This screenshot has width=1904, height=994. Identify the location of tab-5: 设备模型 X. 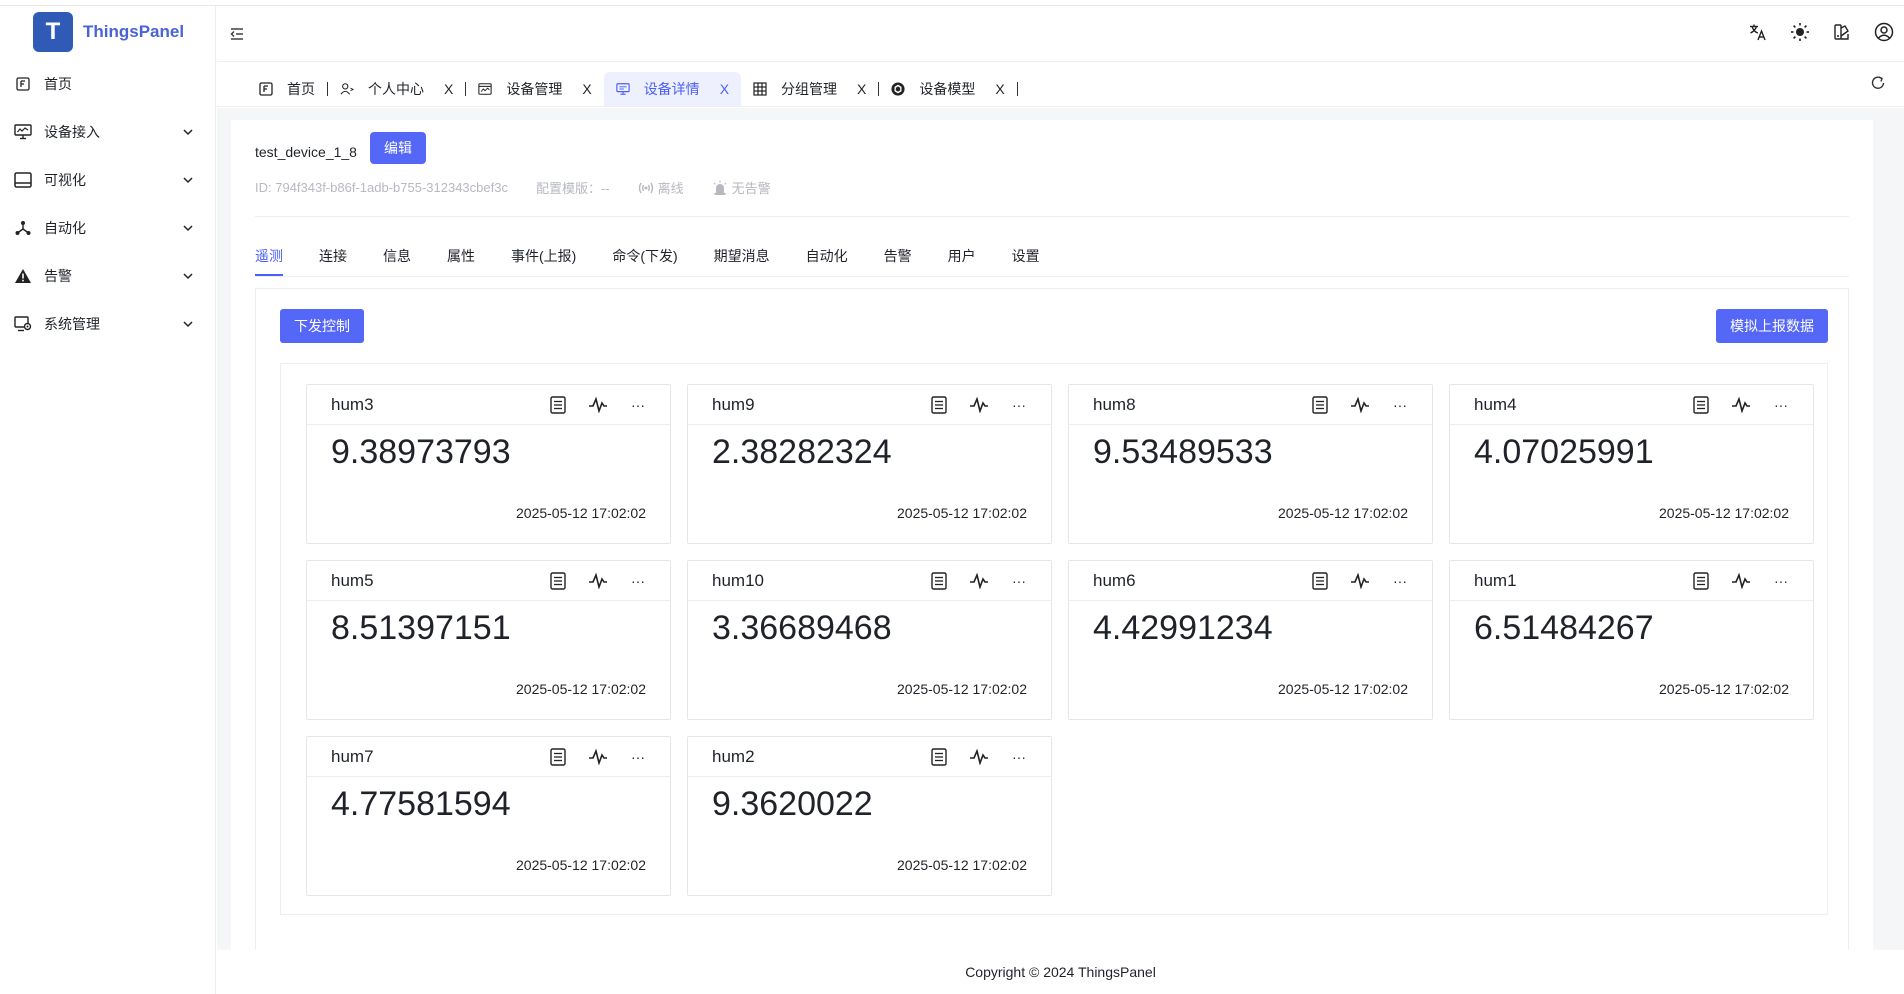
(947, 89).